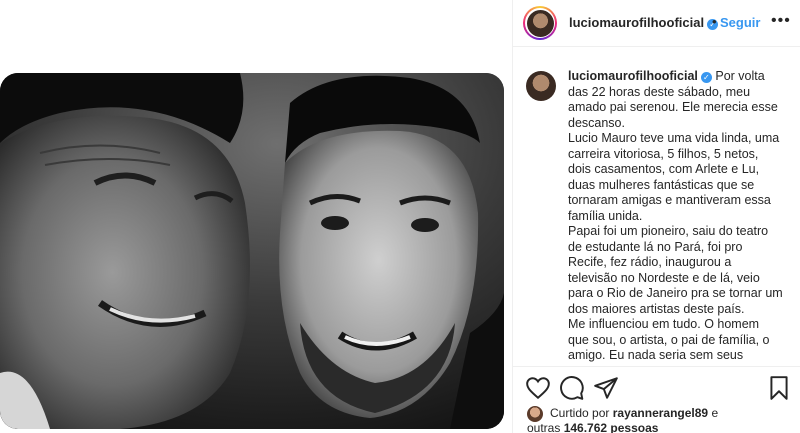  What do you see at coordinates (580, 413) in the screenshot?
I see `likes-prefix: Curtido por` at bounding box center [580, 413].